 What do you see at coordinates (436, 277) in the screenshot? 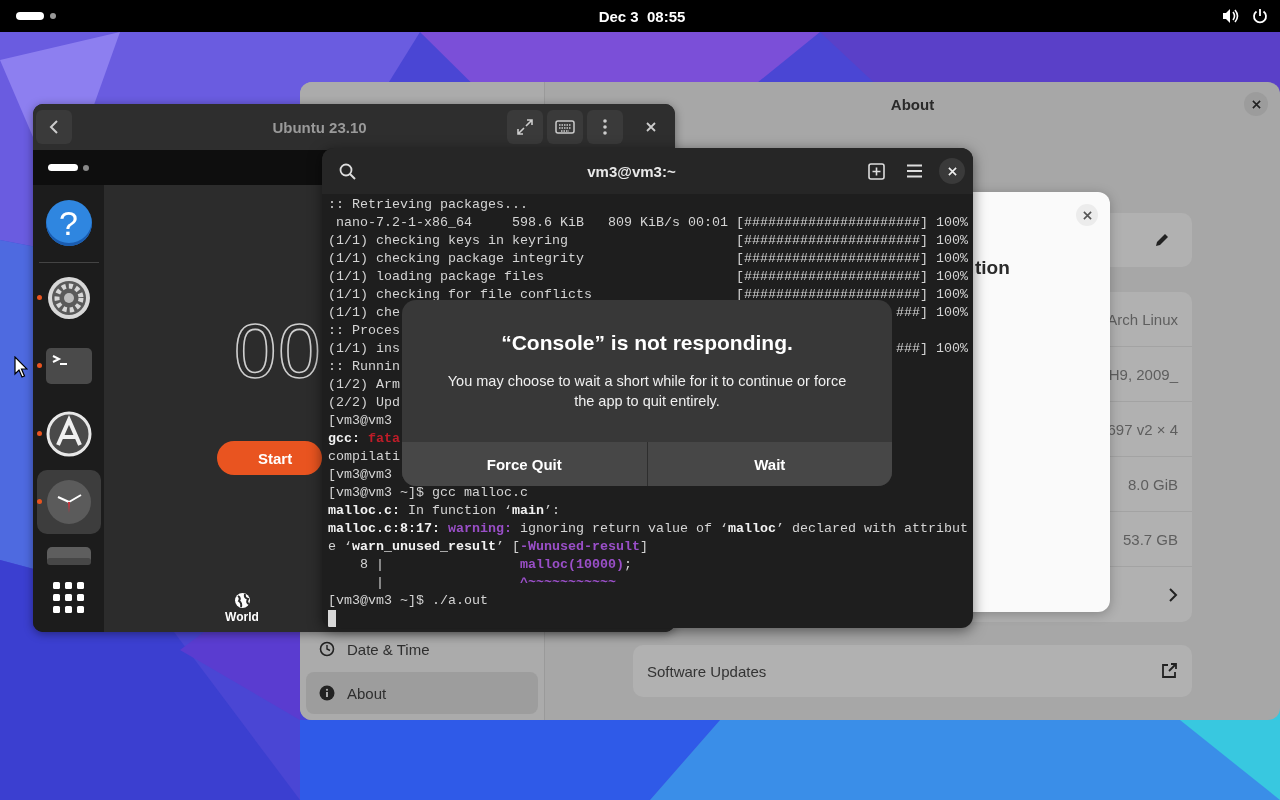
I see `terminal-line: (1/1) loading package files` at bounding box center [436, 277].